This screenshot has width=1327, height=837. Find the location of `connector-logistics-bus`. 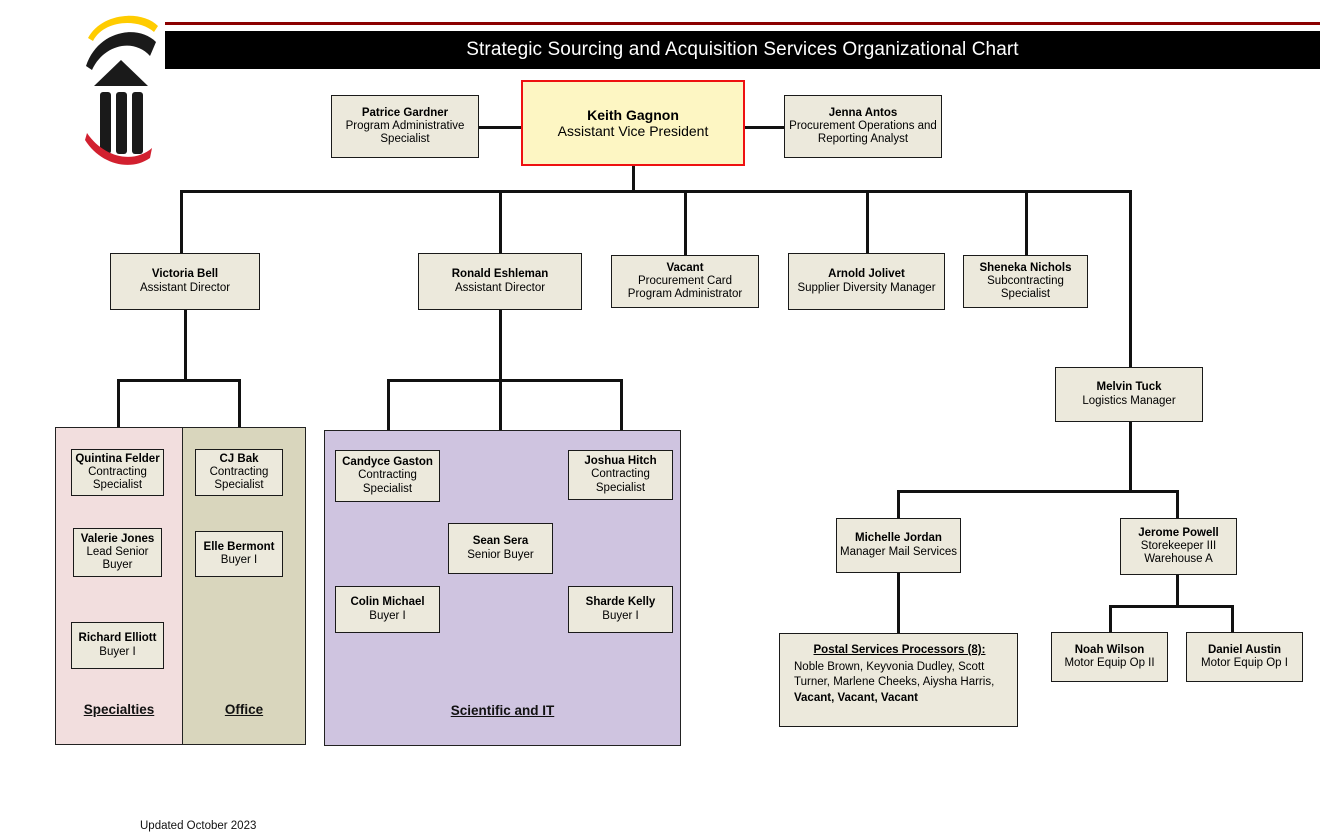

connector-logistics-bus is located at coordinates (1038, 491).